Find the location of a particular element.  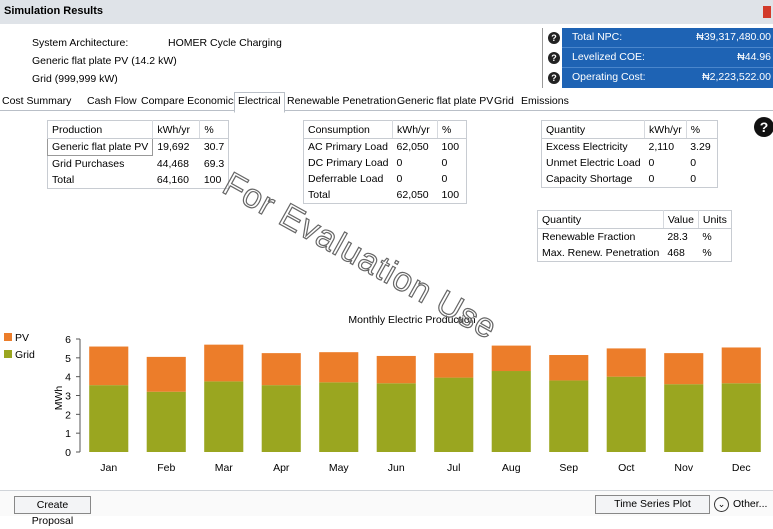

table-cell: Capacity Shortage is located at coordinates (589, 179).